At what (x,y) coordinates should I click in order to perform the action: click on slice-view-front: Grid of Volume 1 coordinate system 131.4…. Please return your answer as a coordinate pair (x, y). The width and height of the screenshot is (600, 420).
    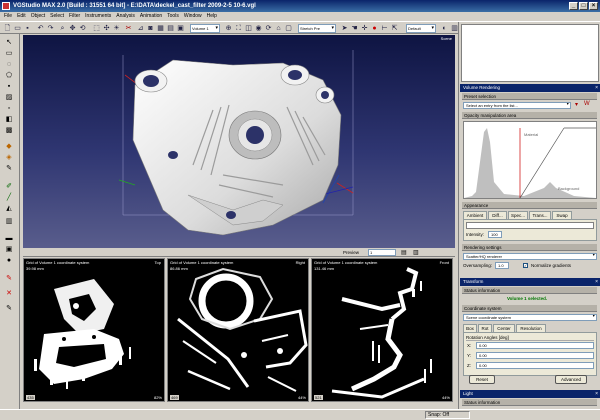
    Looking at the image, I should click on (382, 330).